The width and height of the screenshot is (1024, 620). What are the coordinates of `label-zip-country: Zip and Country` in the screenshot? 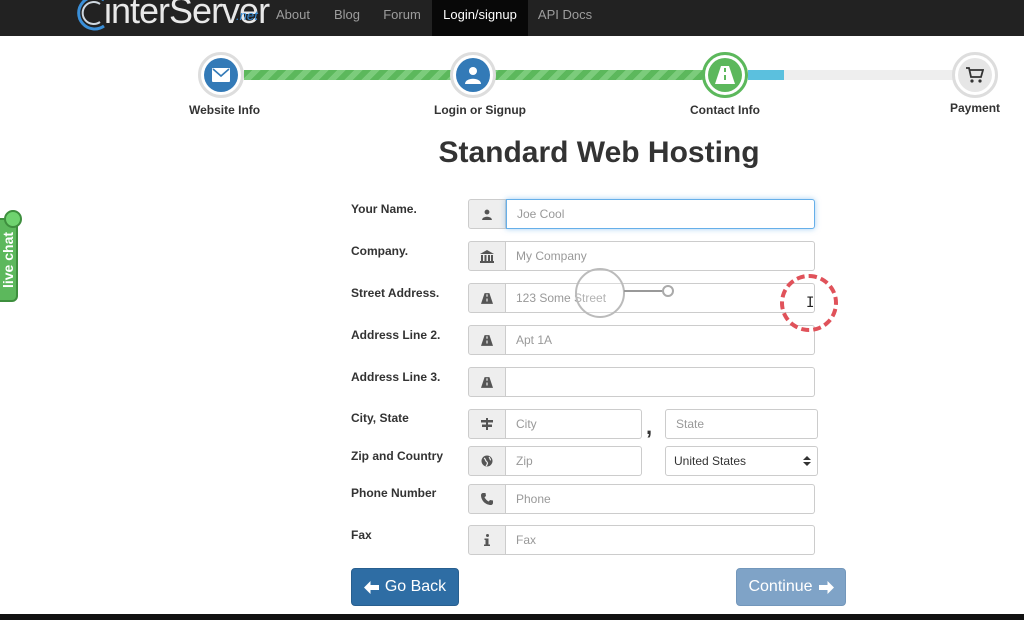 It's located at (397, 456).